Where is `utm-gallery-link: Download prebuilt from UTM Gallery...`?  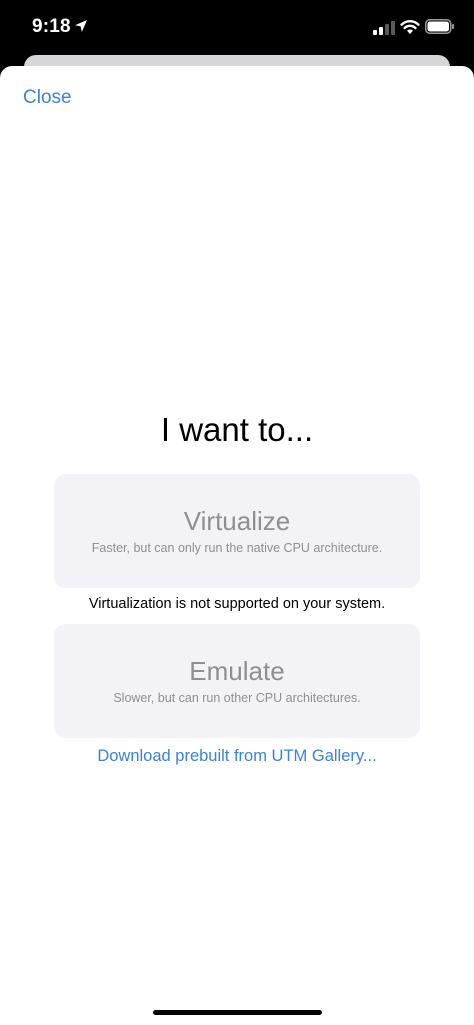 utm-gallery-link: Download prebuilt from UTM Gallery... is located at coordinates (237, 756).